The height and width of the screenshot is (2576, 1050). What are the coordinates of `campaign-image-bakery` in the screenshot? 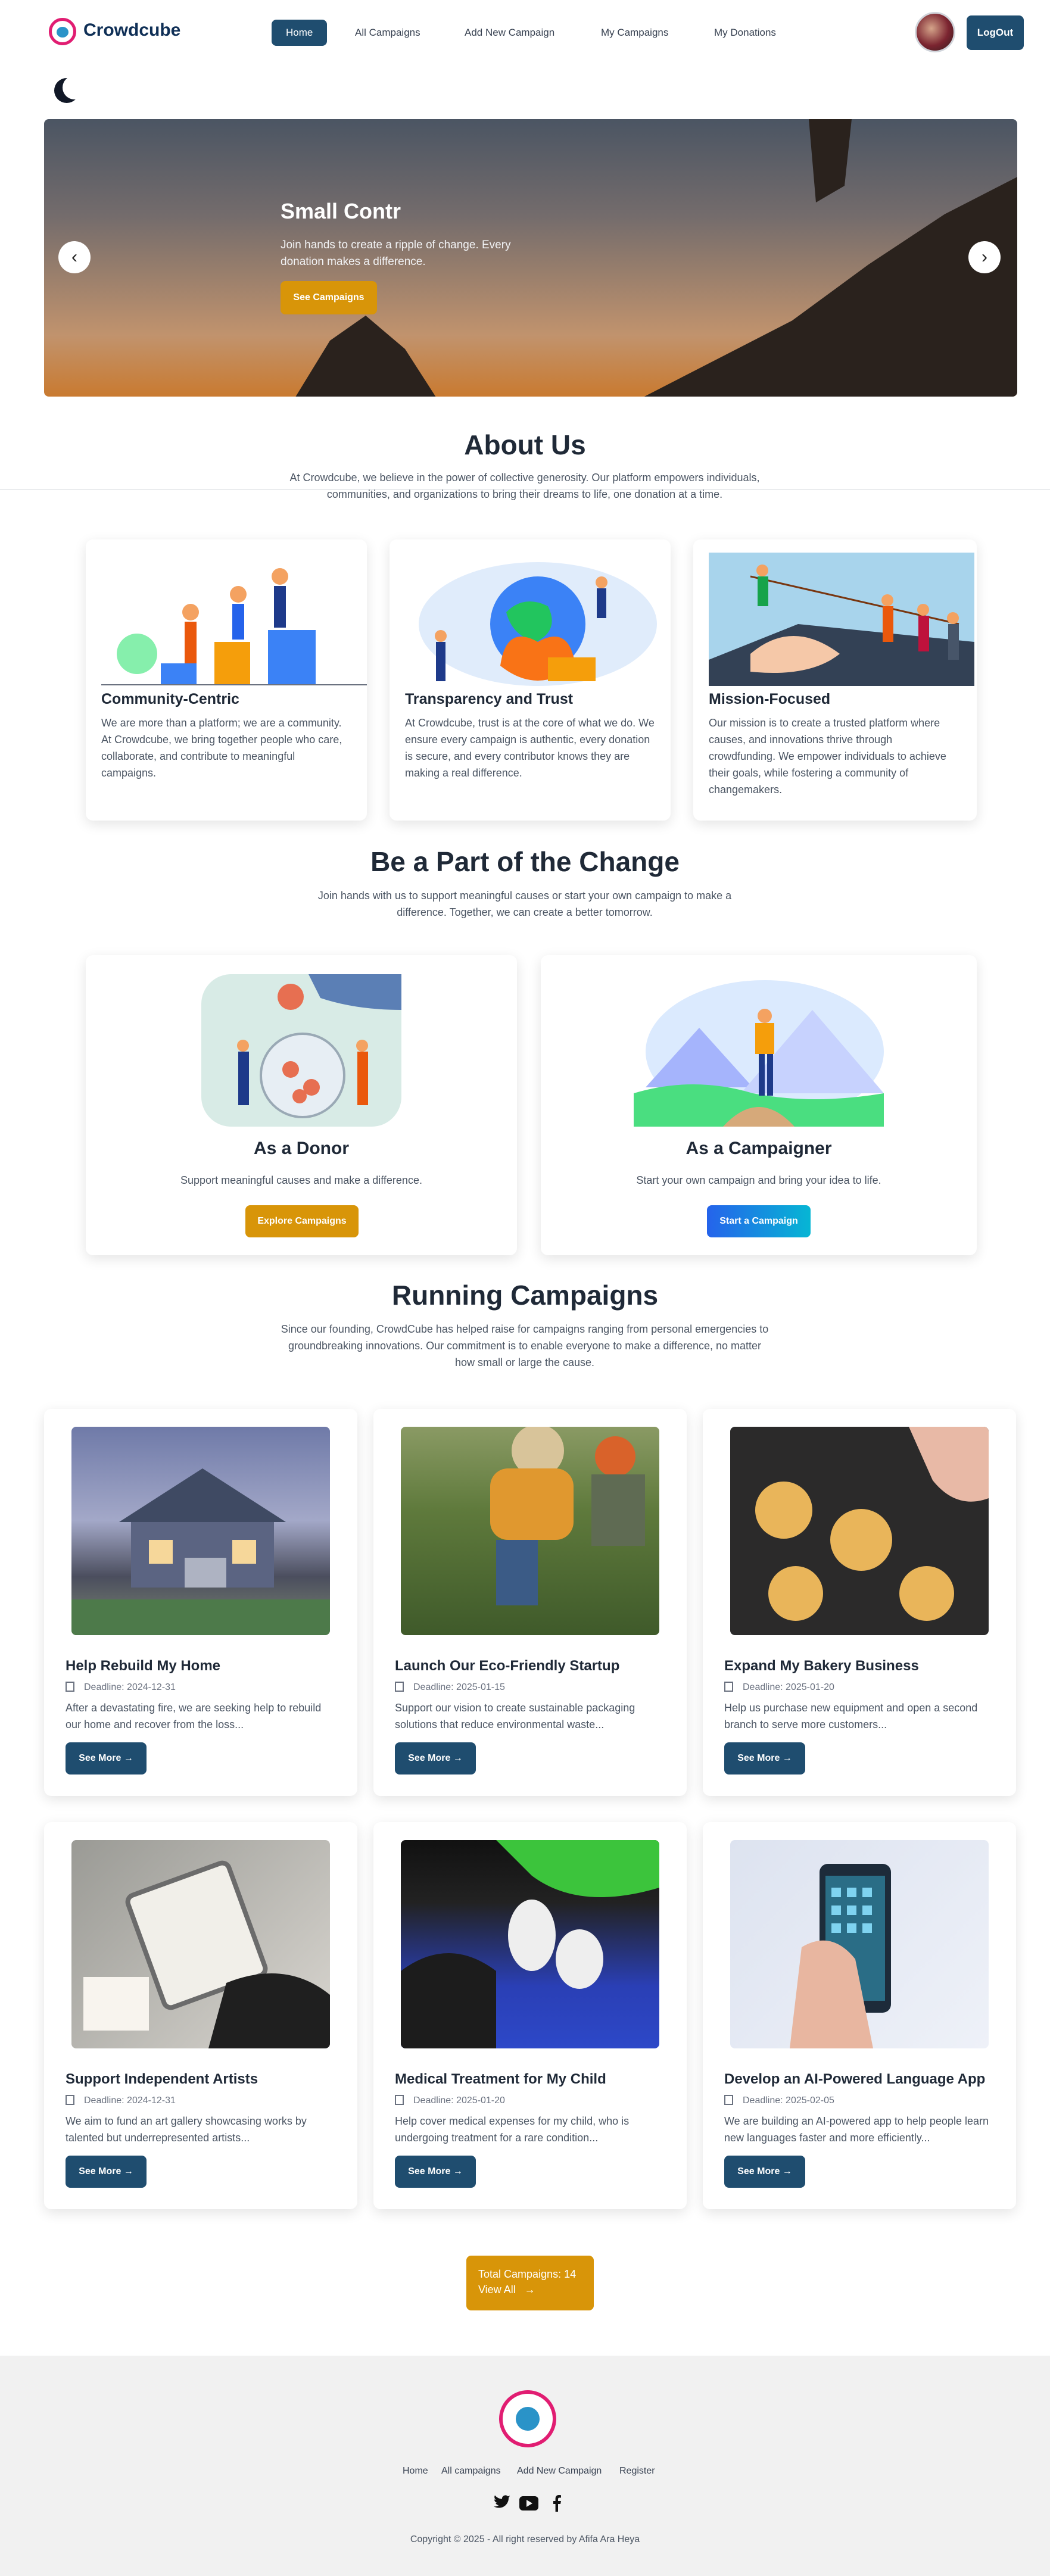 It's located at (859, 1531).